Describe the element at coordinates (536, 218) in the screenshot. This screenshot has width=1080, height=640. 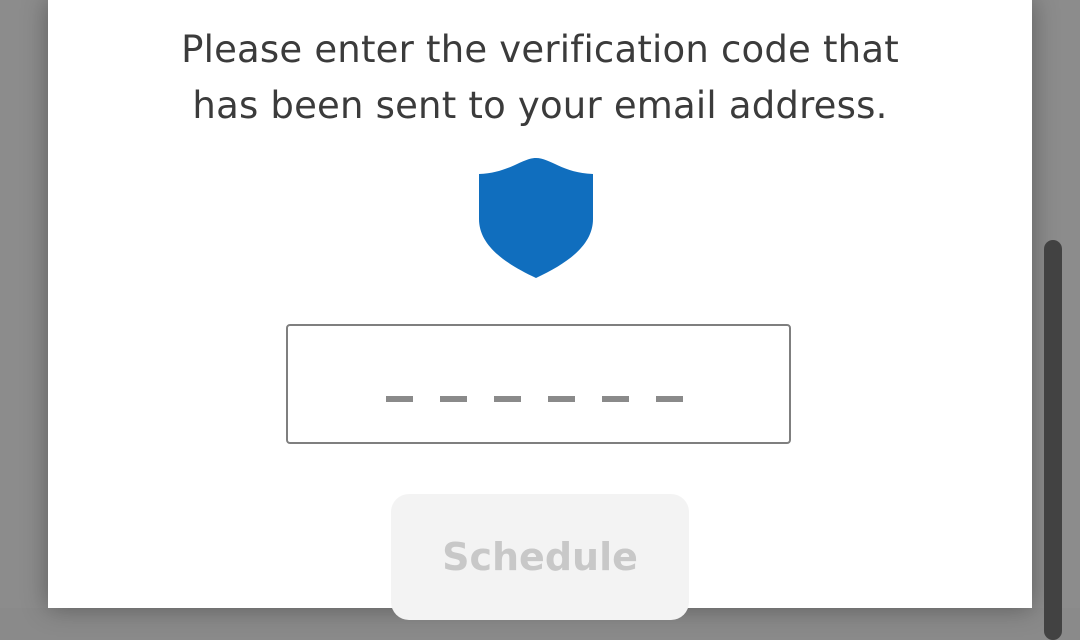
I see `shield-icon` at that location.